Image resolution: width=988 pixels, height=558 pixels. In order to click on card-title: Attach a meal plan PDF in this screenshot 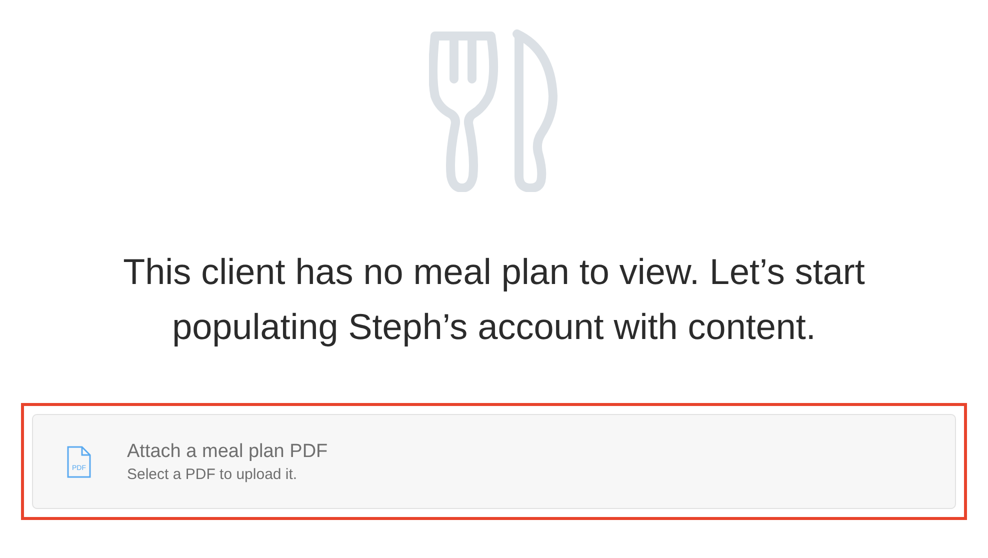, I will do `click(227, 452)`.